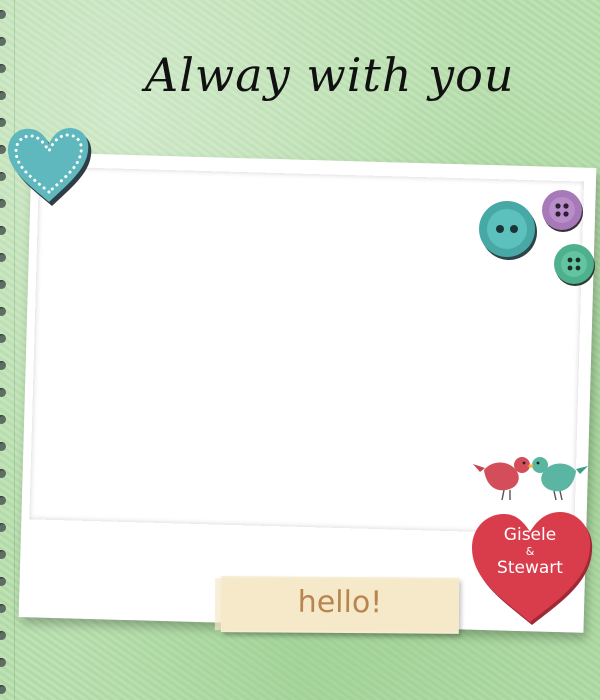  What do you see at coordinates (330, 75) in the screenshot?
I see `page-title: Alway with you` at bounding box center [330, 75].